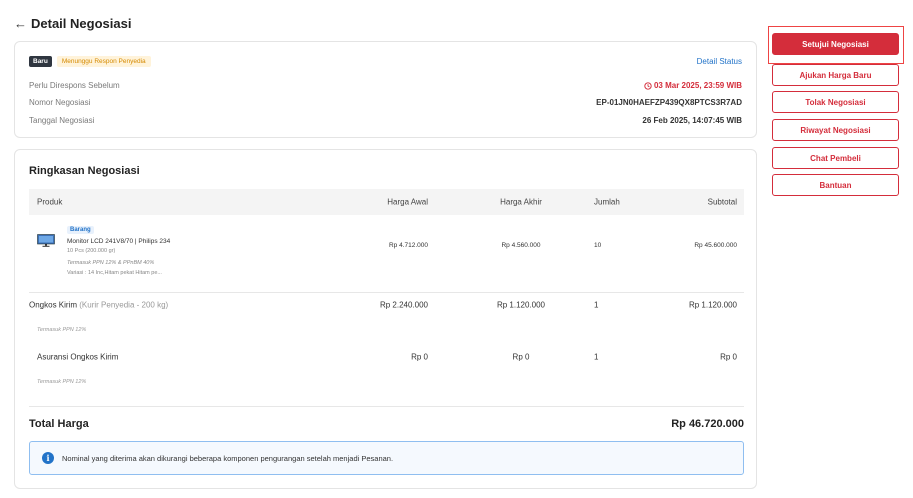 The width and height of the screenshot is (913, 498). Describe the element at coordinates (20, 23) in the screenshot. I see `back-arrow-icon: ←` at that location.